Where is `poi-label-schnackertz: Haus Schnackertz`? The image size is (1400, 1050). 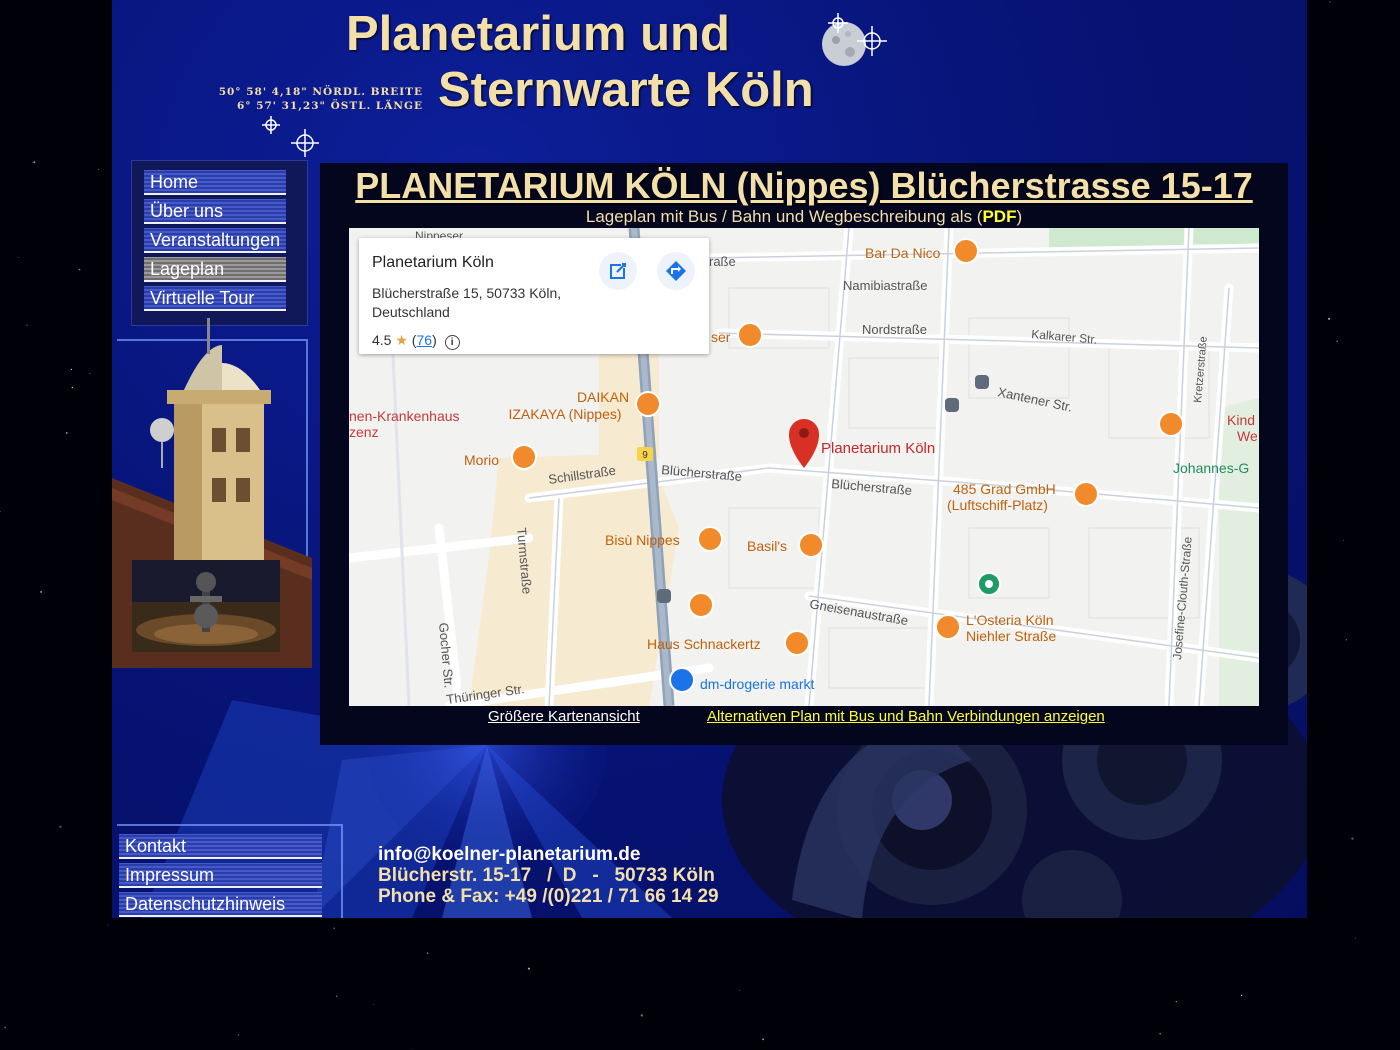 poi-label-schnackertz: Haus Schnackertz is located at coordinates (704, 644).